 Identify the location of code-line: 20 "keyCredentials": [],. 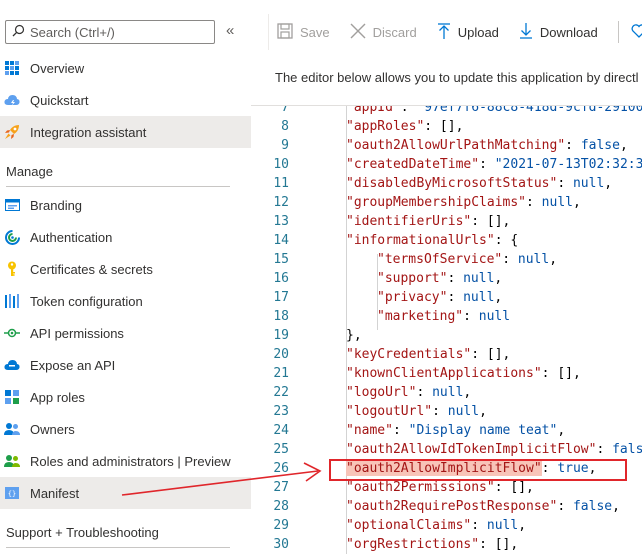
(446, 354).